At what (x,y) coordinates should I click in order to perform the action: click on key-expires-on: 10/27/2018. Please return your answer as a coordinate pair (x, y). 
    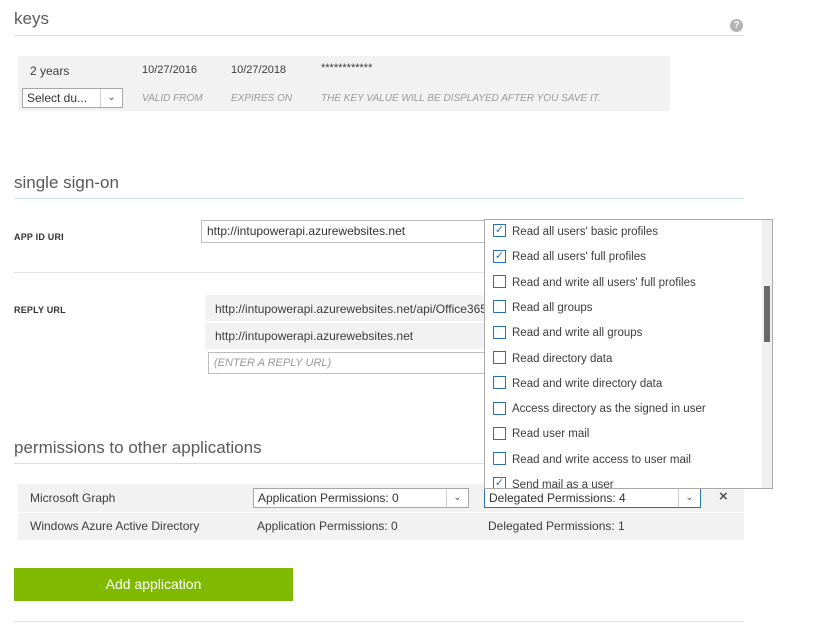
    Looking at the image, I should click on (259, 70).